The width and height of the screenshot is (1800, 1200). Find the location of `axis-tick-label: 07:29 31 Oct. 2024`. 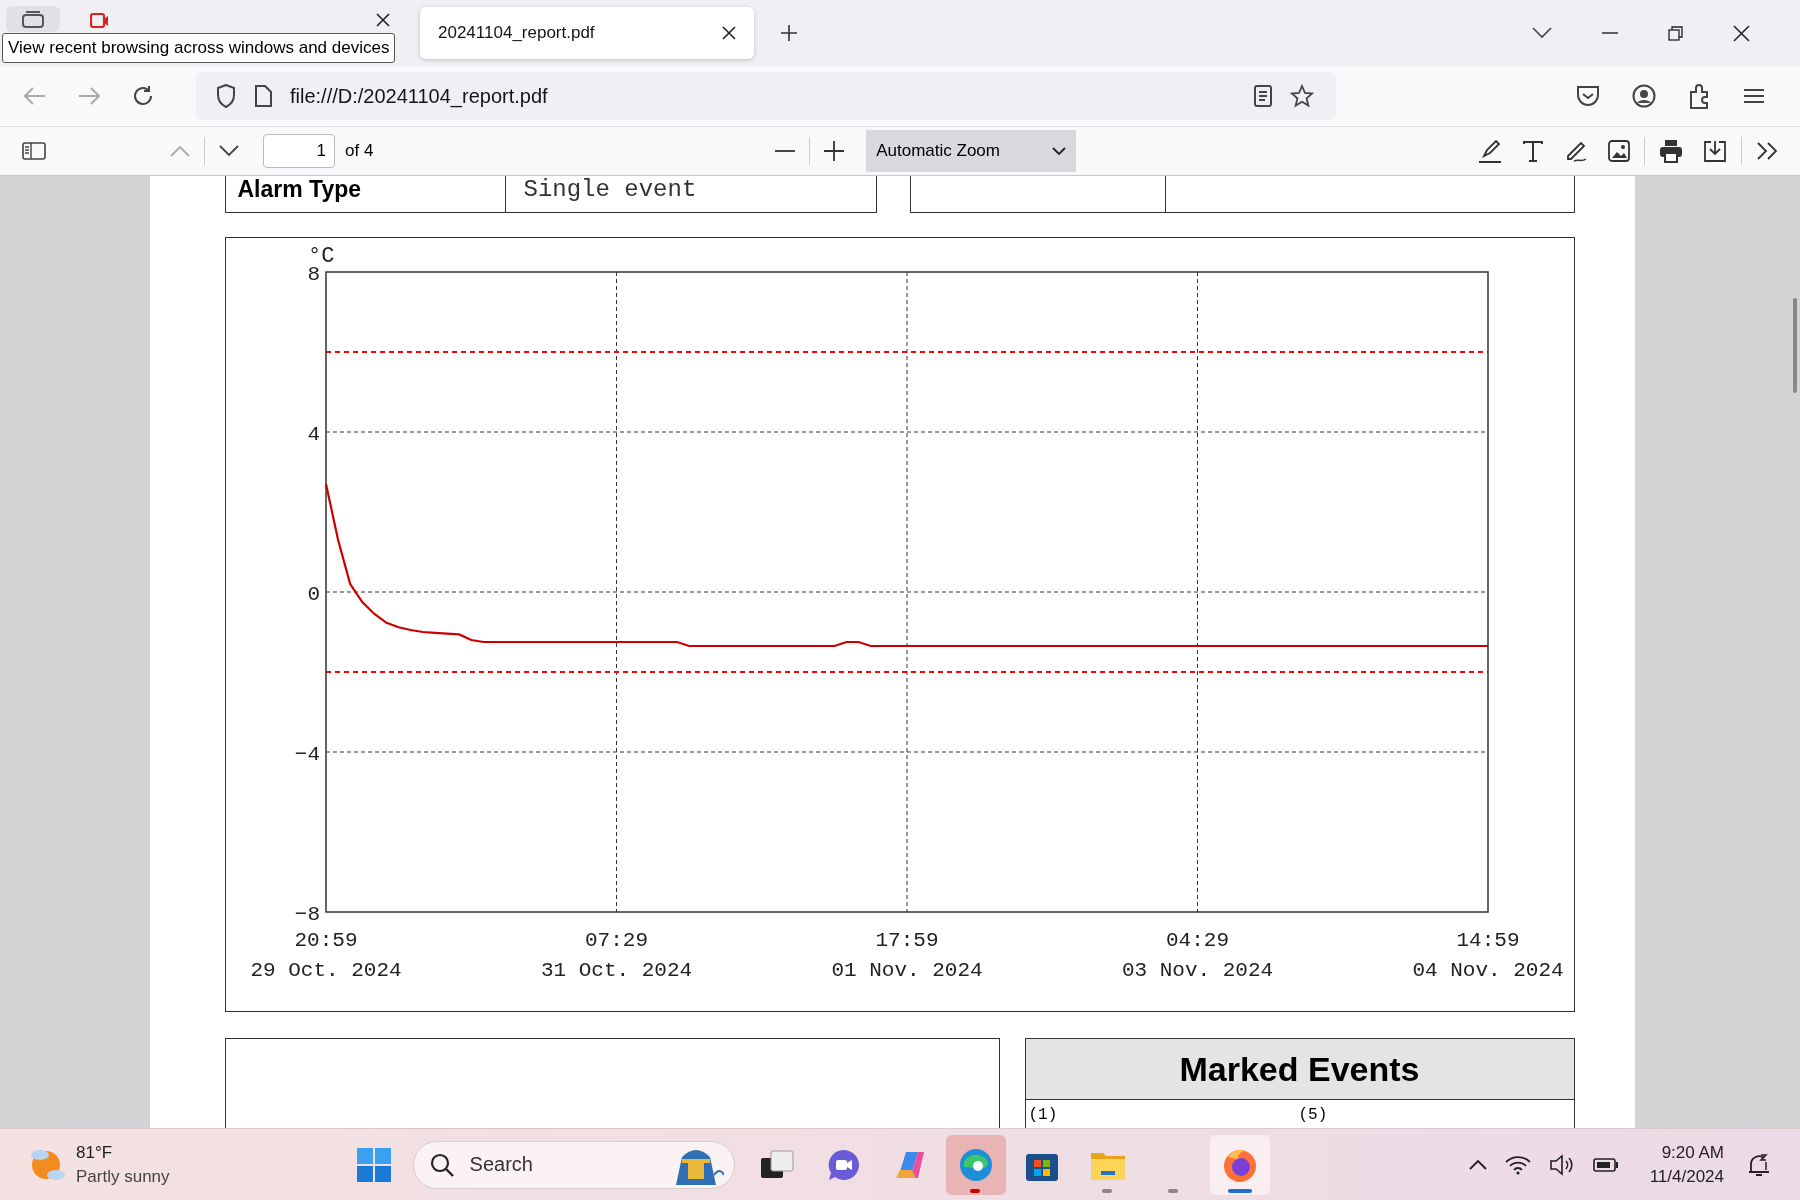

axis-tick-label: 07:29 31 Oct. 2024 is located at coordinates (616, 955).